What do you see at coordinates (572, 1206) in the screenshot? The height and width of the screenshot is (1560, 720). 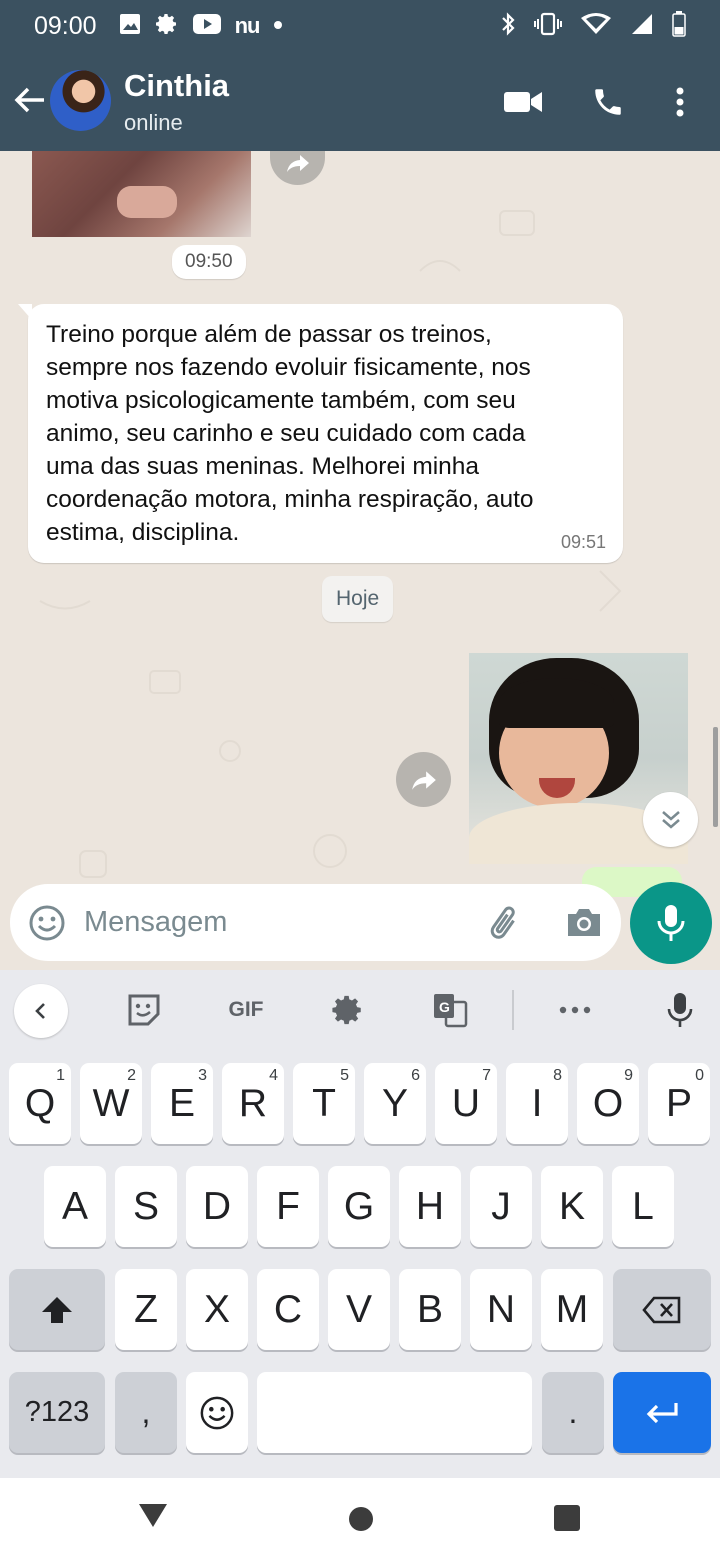 I see `key-k: K` at bounding box center [572, 1206].